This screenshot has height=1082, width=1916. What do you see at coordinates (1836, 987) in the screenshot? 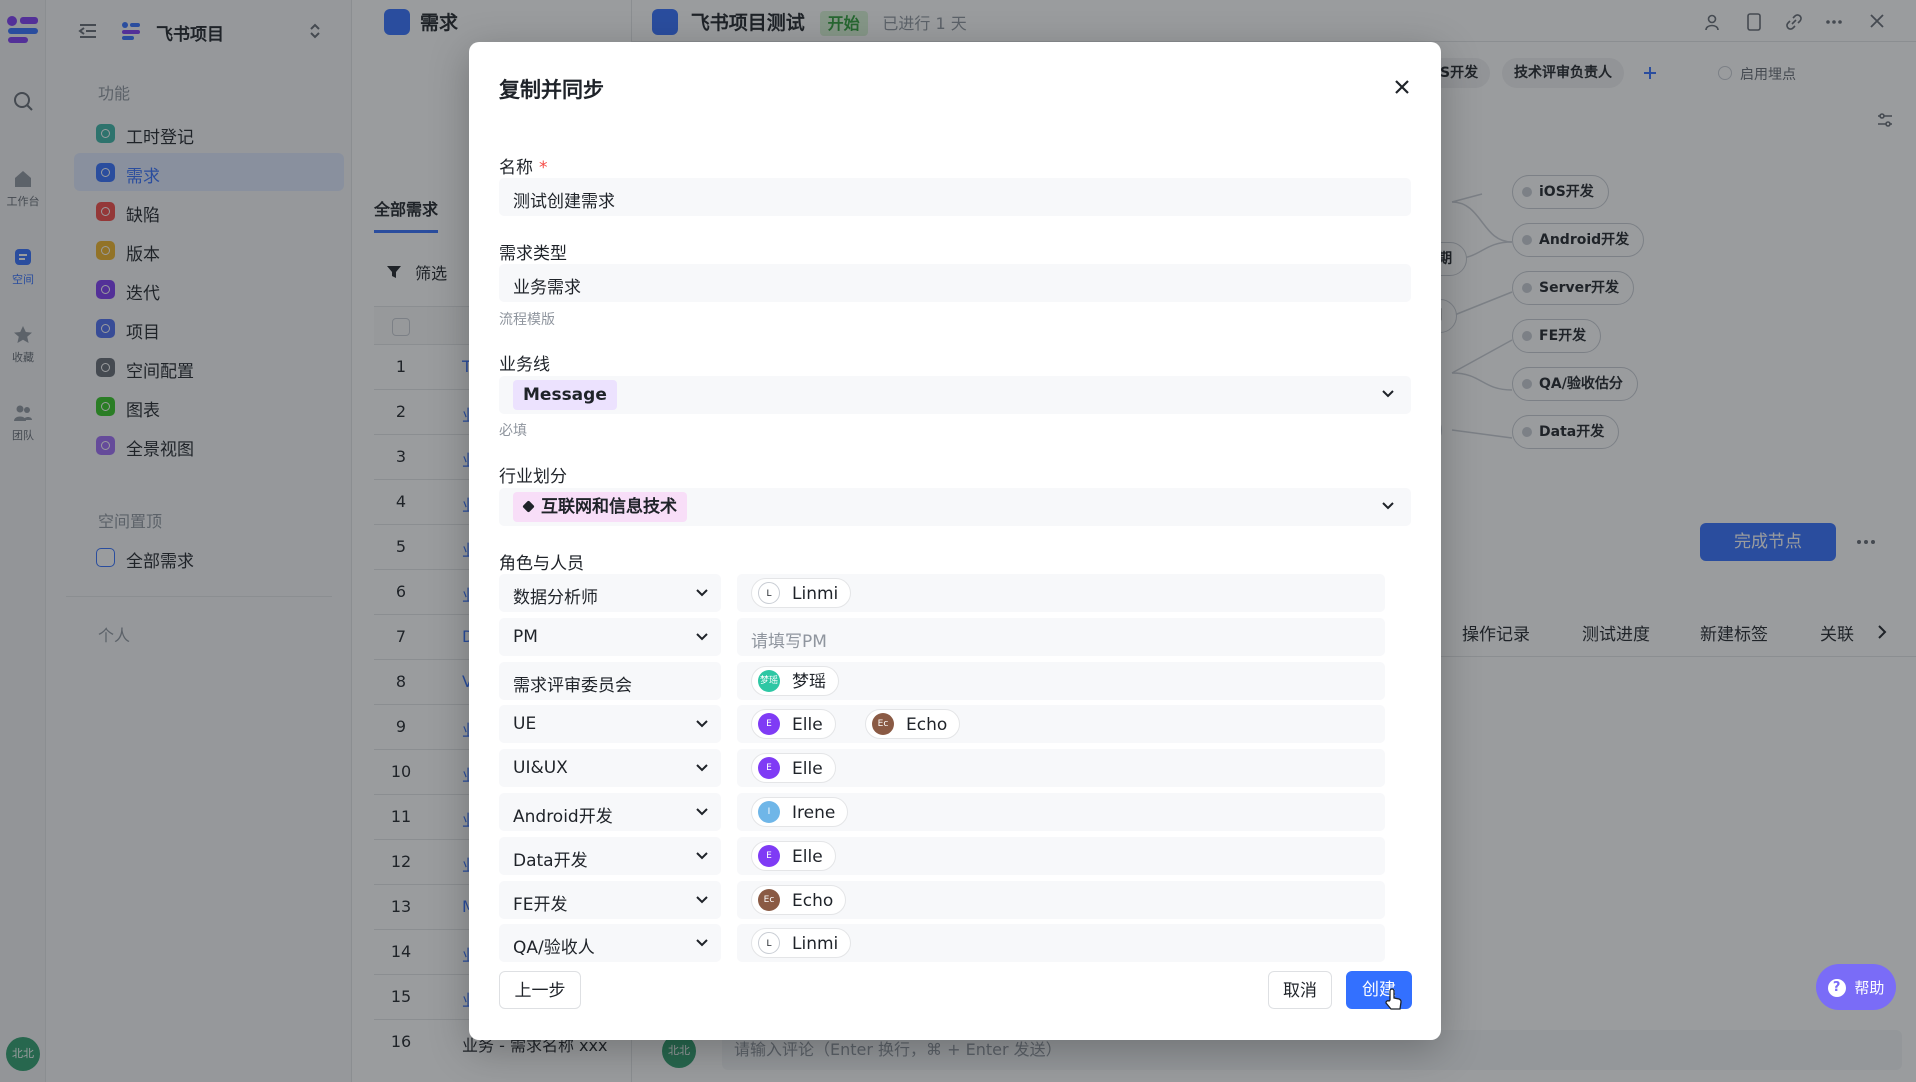
I see `question-icon: ?` at bounding box center [1836, 987].